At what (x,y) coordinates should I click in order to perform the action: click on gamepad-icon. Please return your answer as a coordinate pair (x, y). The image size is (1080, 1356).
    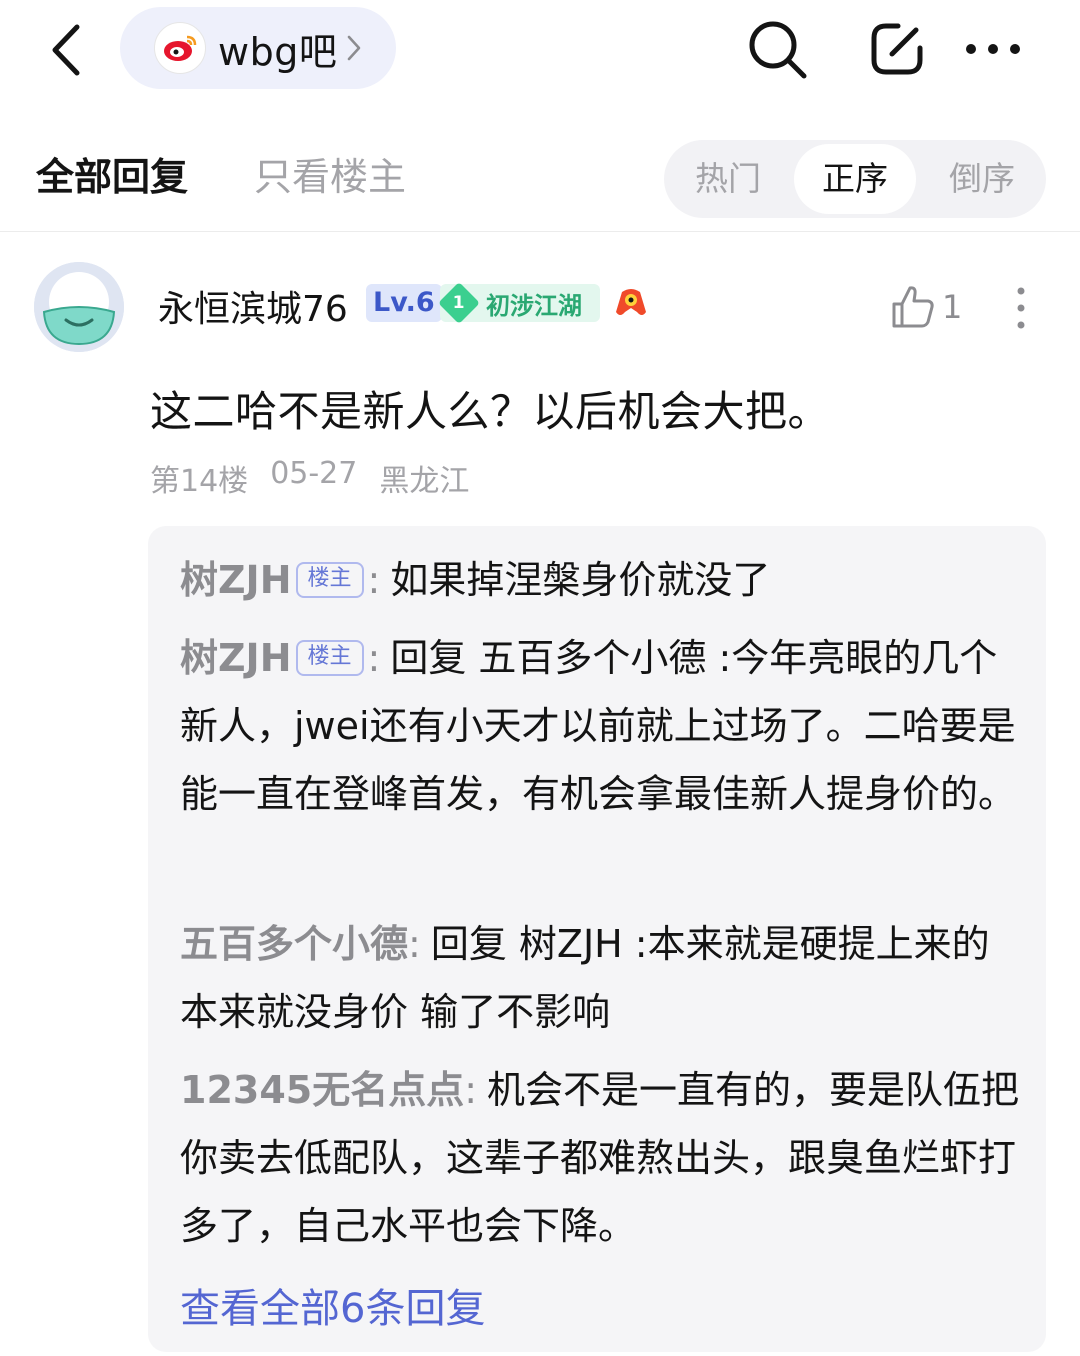
    Looking at the image, I should click on (631, 303).